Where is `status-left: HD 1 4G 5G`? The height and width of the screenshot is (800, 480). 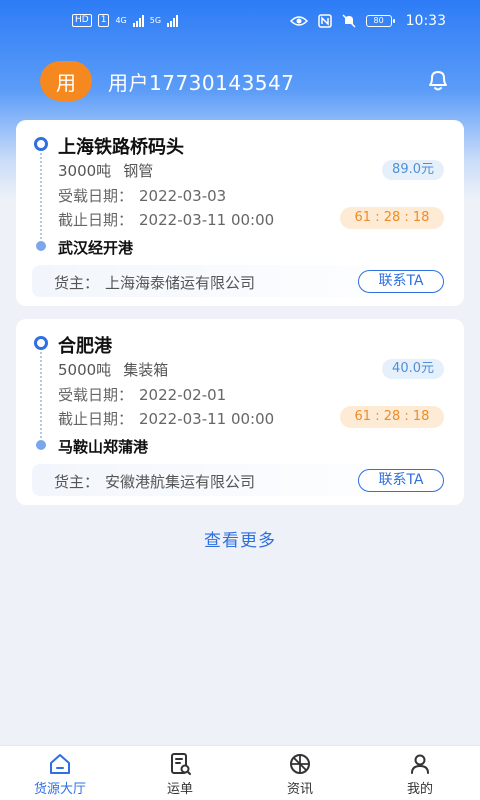
status-left: HD 1 4G 5G is located at coordinates (125, 20).